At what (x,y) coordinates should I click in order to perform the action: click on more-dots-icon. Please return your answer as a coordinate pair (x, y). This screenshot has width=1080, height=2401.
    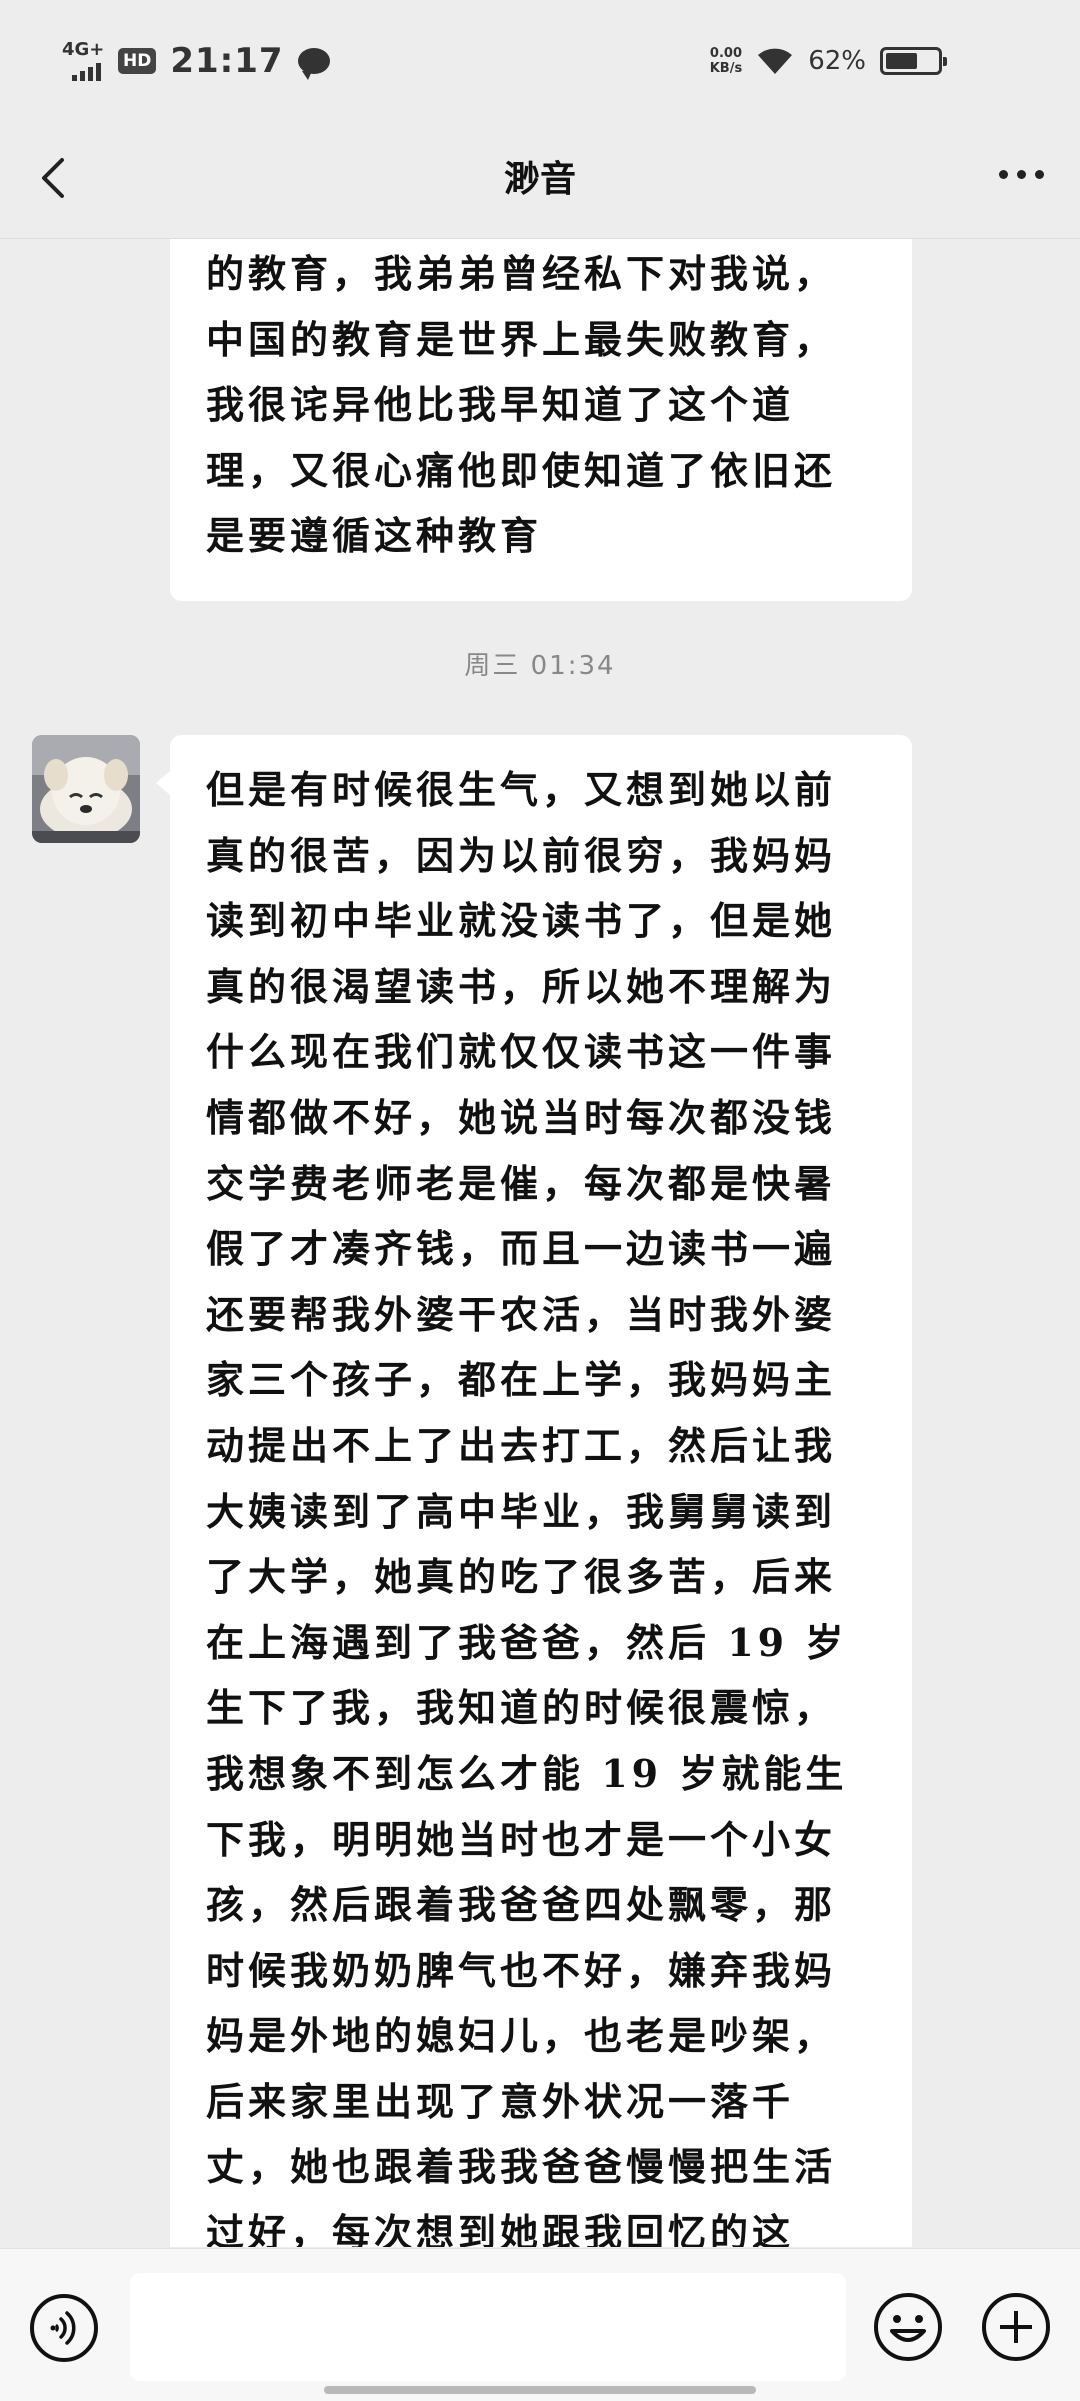
    Looking at the image, I should click on (1003, 174).